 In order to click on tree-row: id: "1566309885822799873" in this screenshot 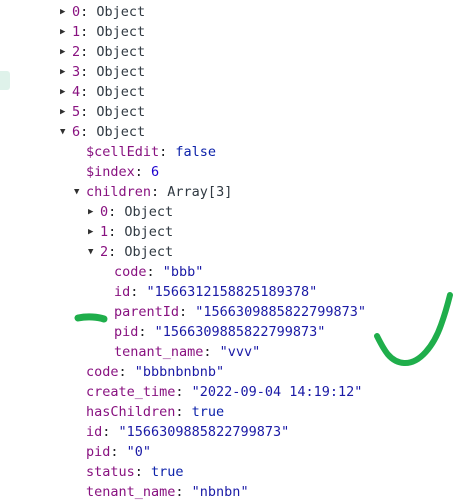, I will do `click(181, 432)`.